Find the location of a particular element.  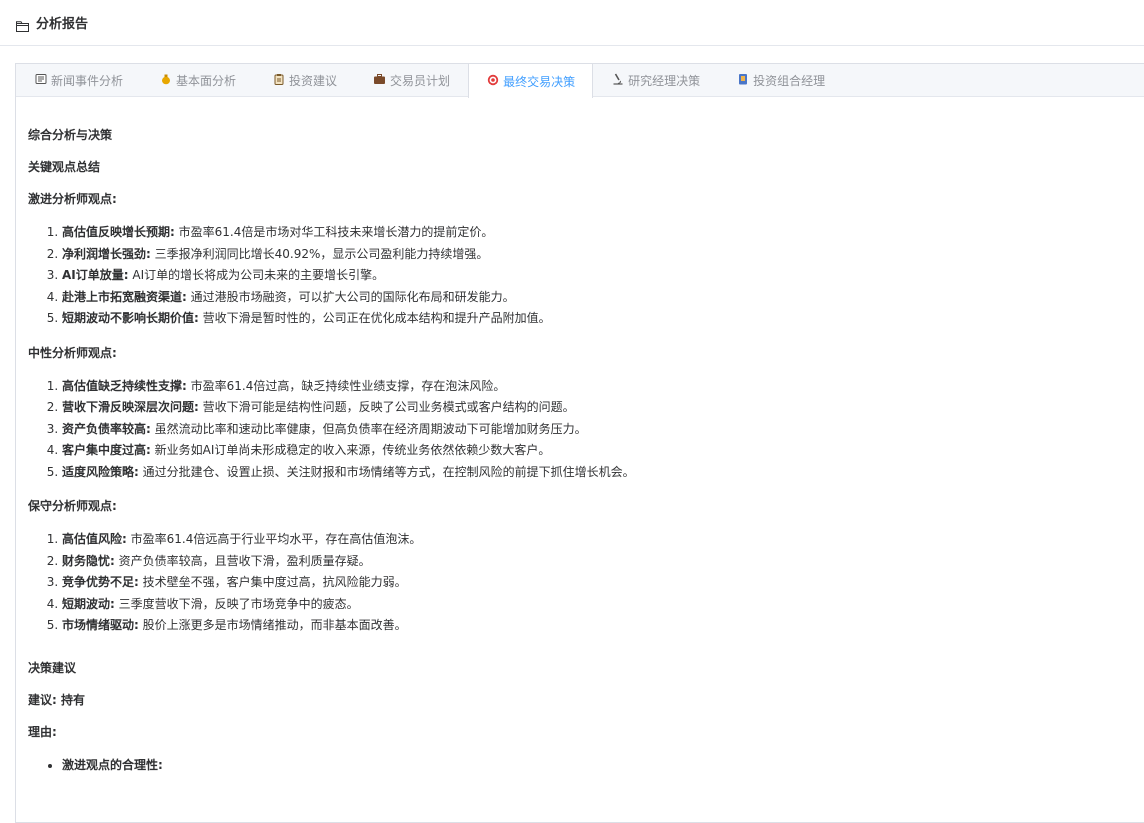

tab-label: 新闻事件分析 is located at coordinates (87, 80).